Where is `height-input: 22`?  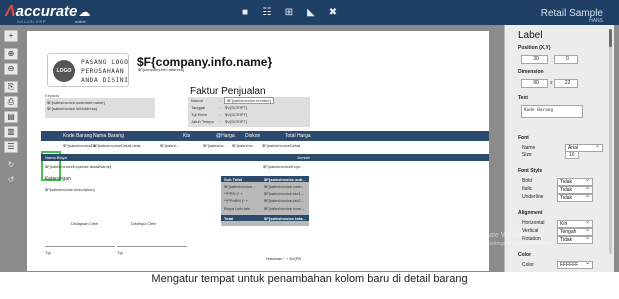 height-input: 22 is located at coordinates (566, 83).